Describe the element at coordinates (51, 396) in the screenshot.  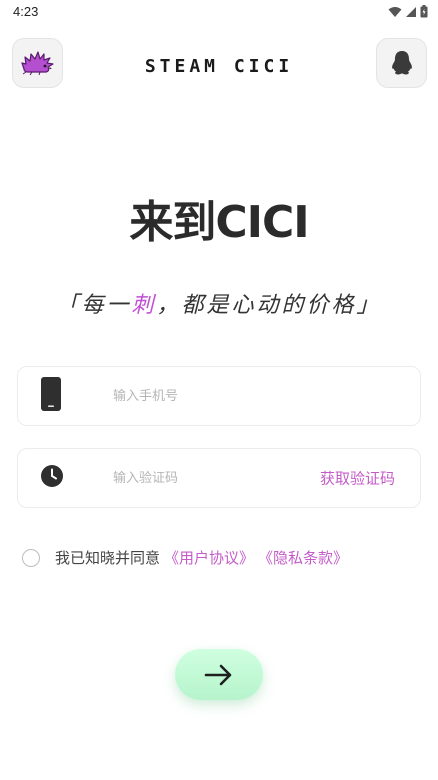
I see `phone-icon` at that location.